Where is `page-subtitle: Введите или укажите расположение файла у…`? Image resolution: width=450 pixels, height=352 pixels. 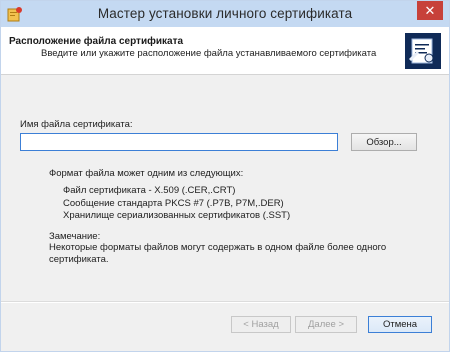 page-subtitle: Введите или укажите расположение файла у… is located at coordinates (209, 53).